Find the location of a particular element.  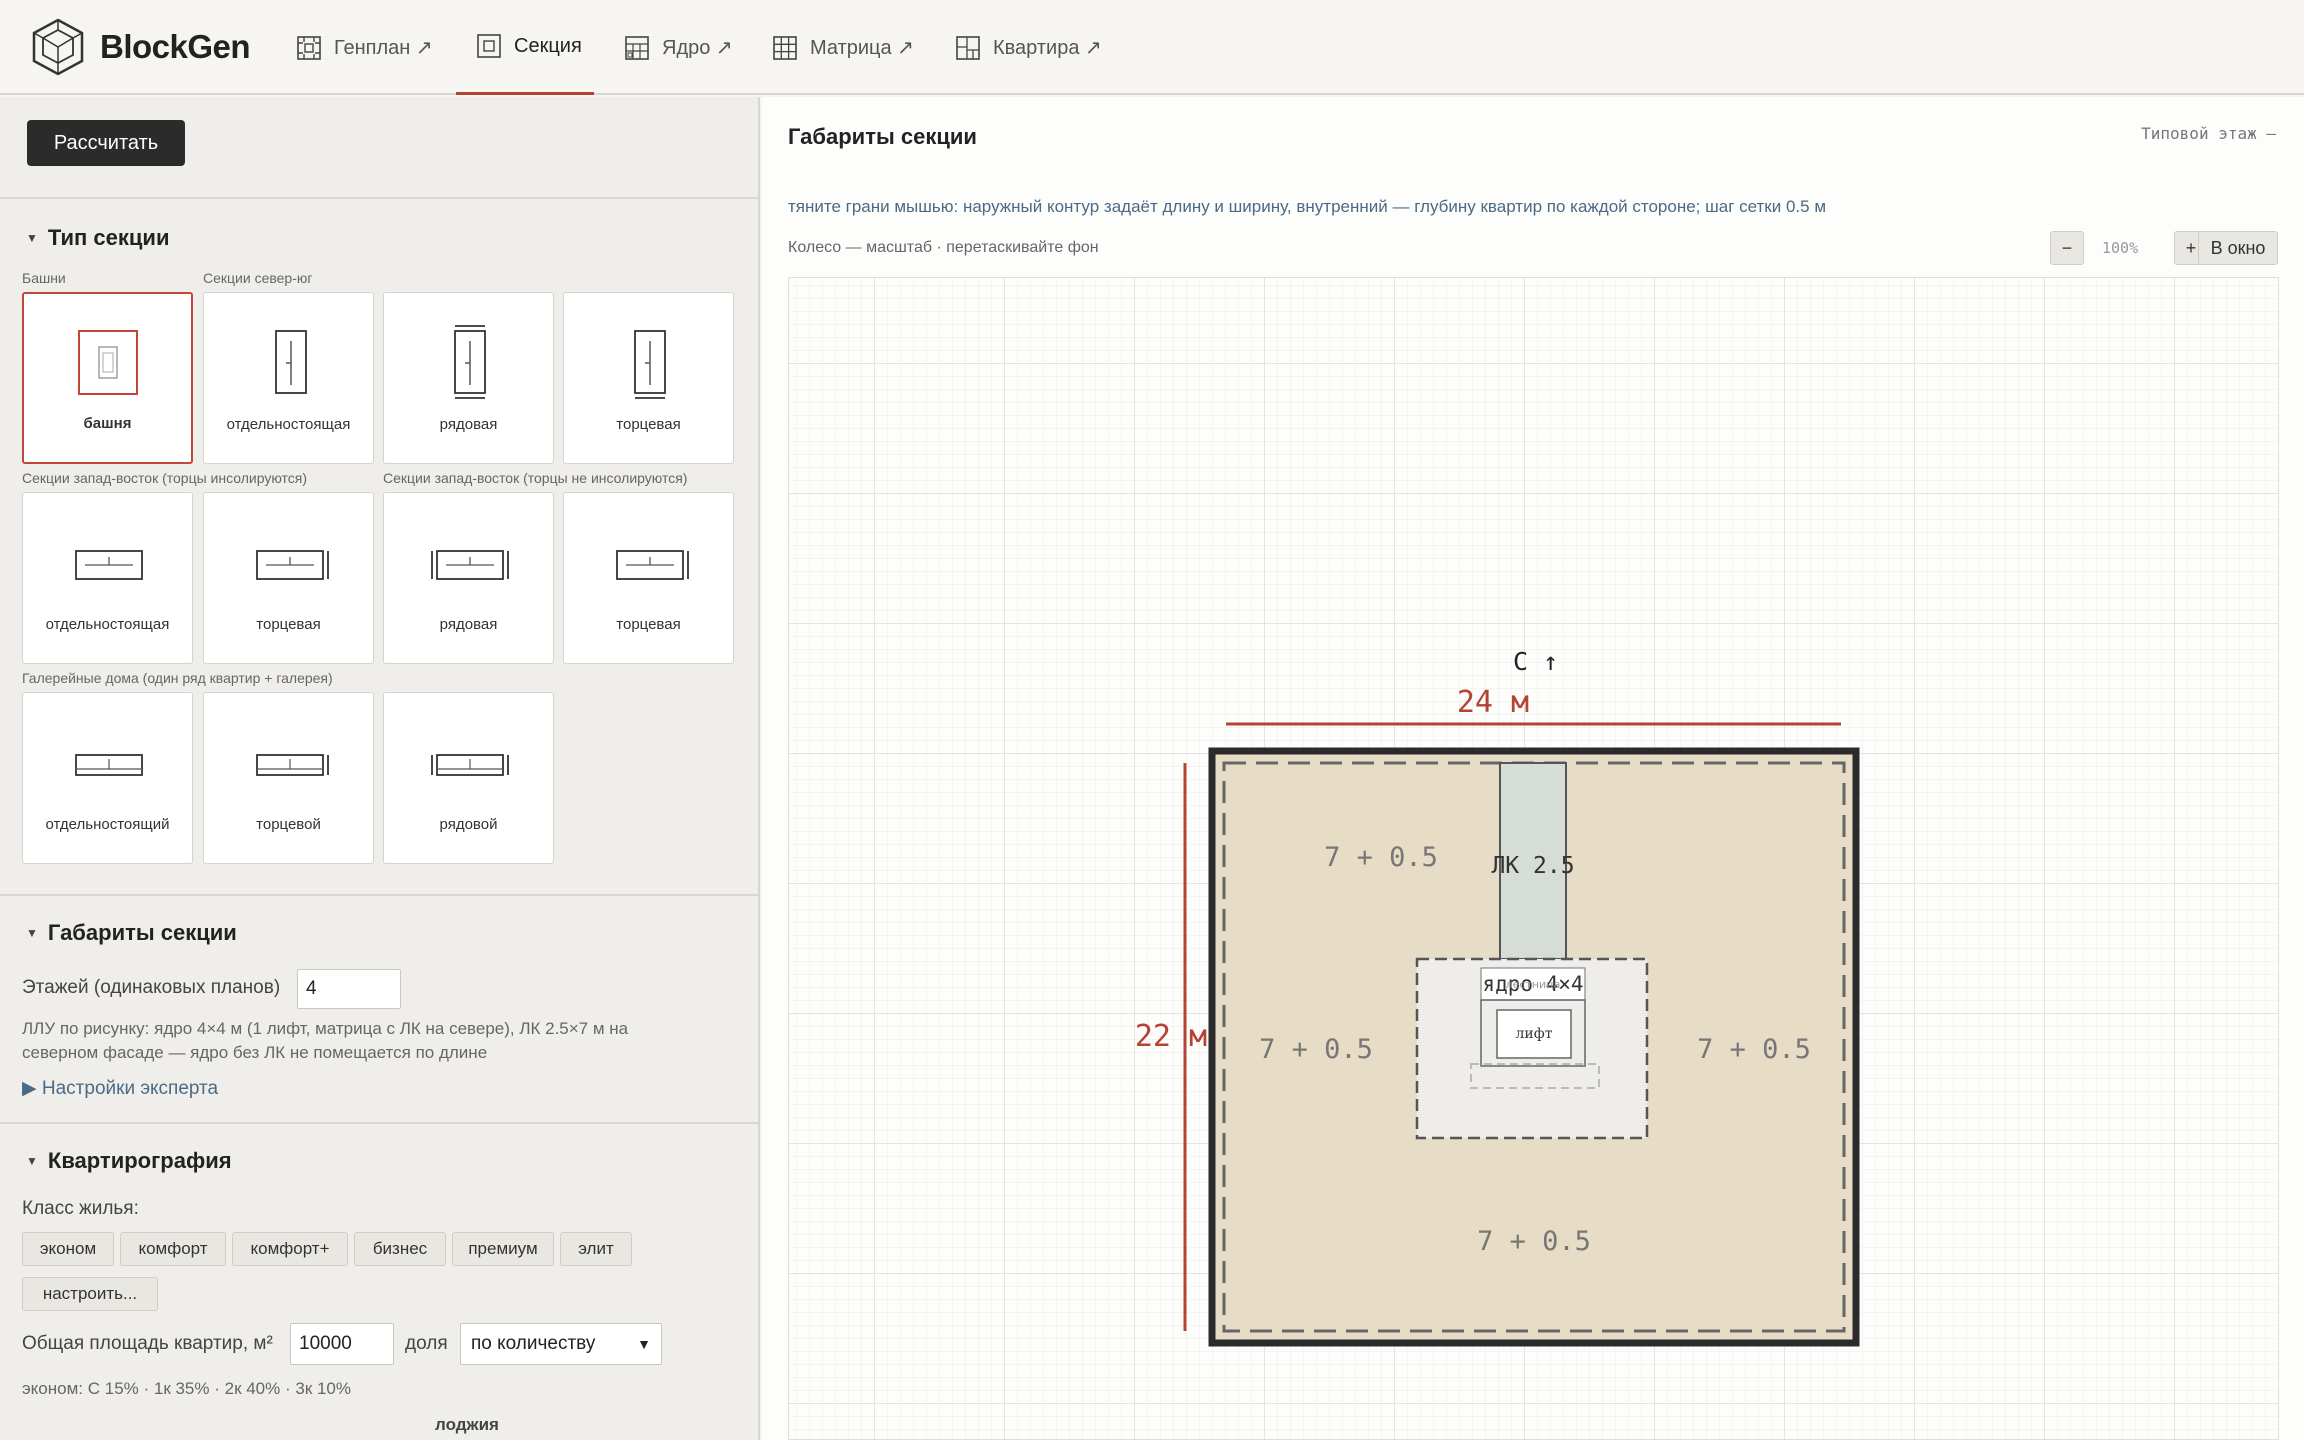

share-label: доля is located at coordinates (426, 1343).